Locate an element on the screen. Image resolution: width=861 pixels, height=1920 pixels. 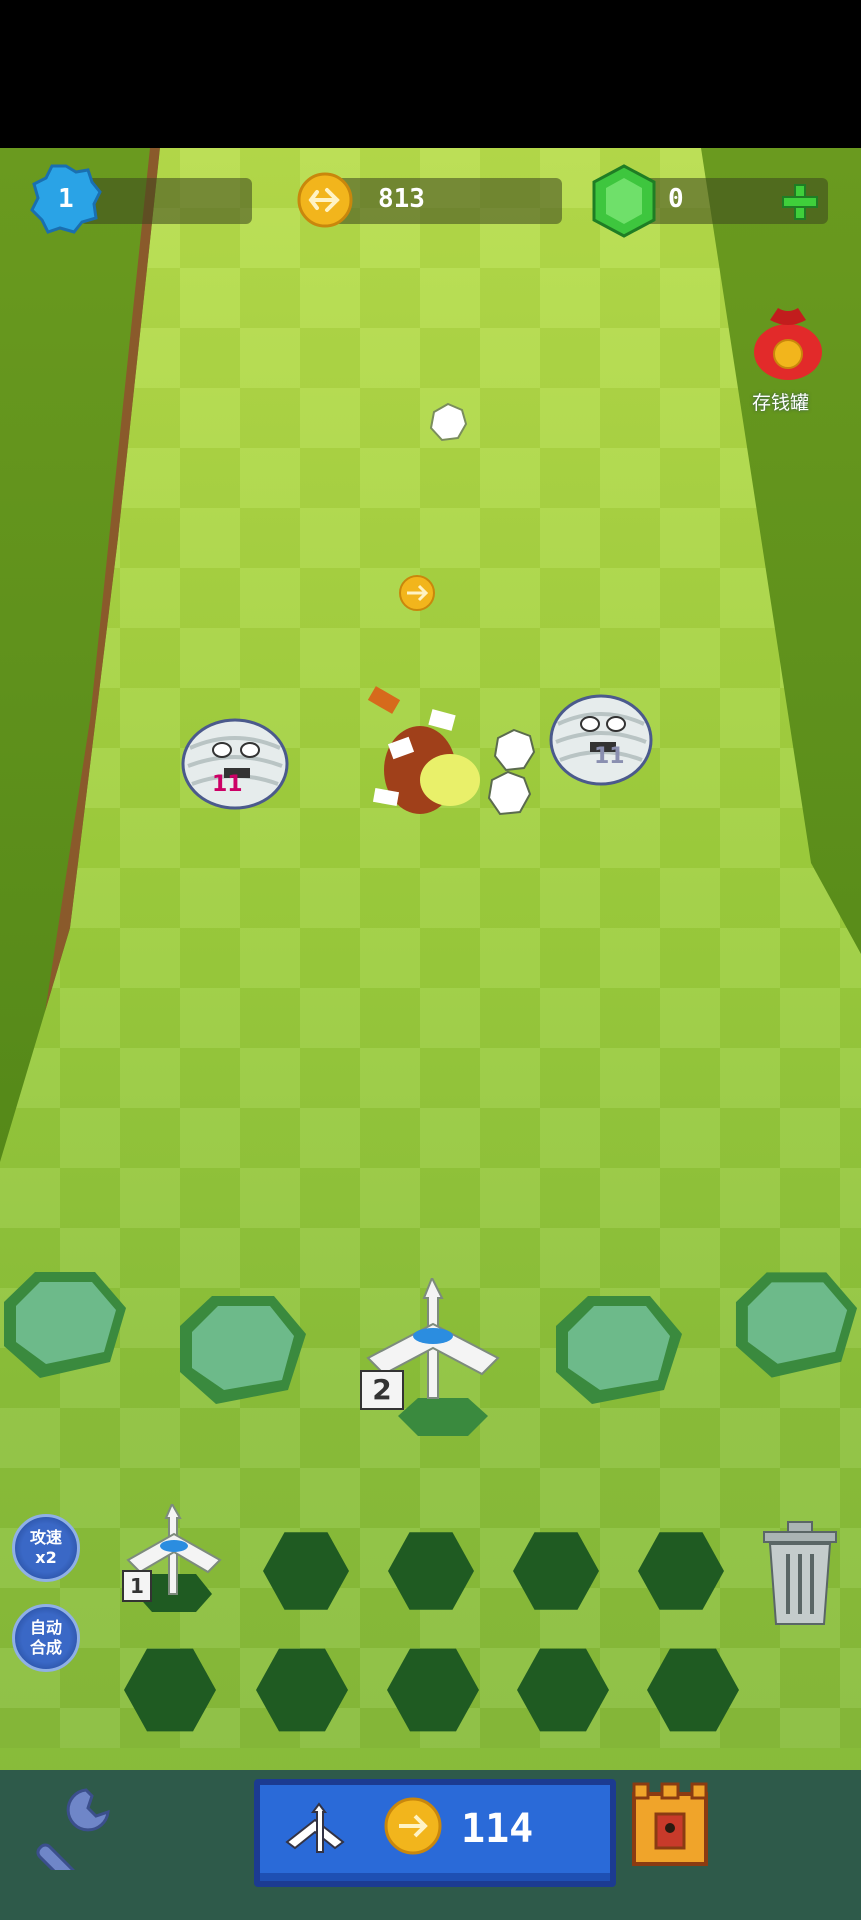
explosion-effect is located at coordinates (423, 750).